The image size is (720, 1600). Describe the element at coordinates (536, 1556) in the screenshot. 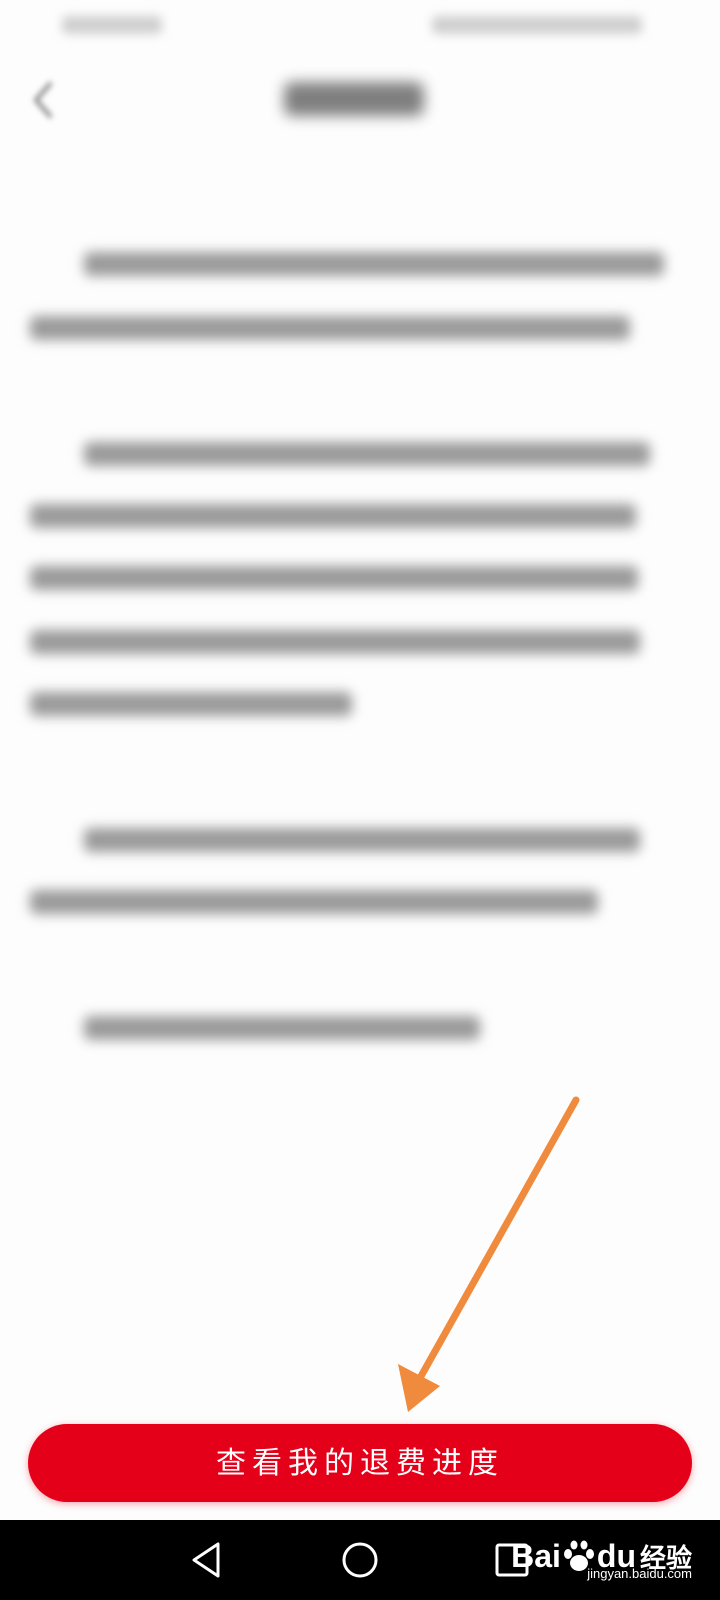

I see `watermark-brand: Bai` at that location.